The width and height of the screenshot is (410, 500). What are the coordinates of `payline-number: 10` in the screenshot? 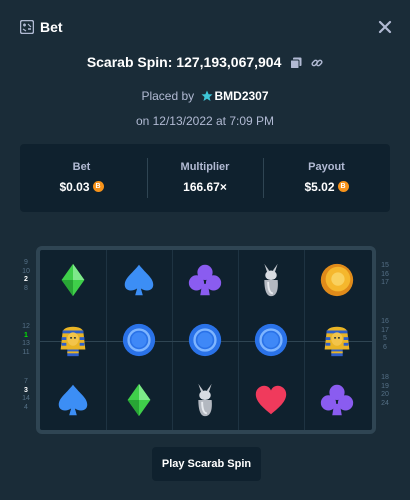 It's located at (26, 271).